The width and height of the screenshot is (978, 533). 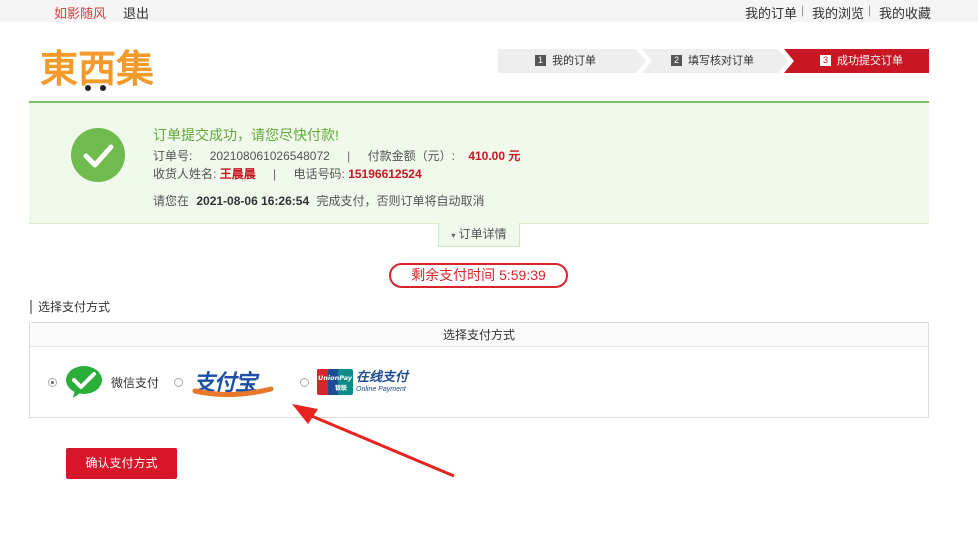 I want to click on svg-text: 银联, so click(x=341, y=388).